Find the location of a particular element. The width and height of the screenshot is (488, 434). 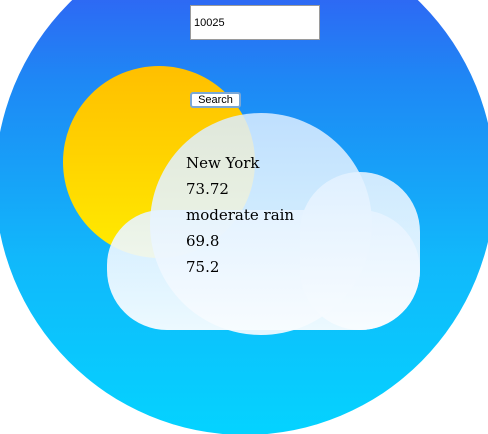

weather-results: New York 73.72 moderate rain 69.8 75.2 is located at coordinates (240, 217).